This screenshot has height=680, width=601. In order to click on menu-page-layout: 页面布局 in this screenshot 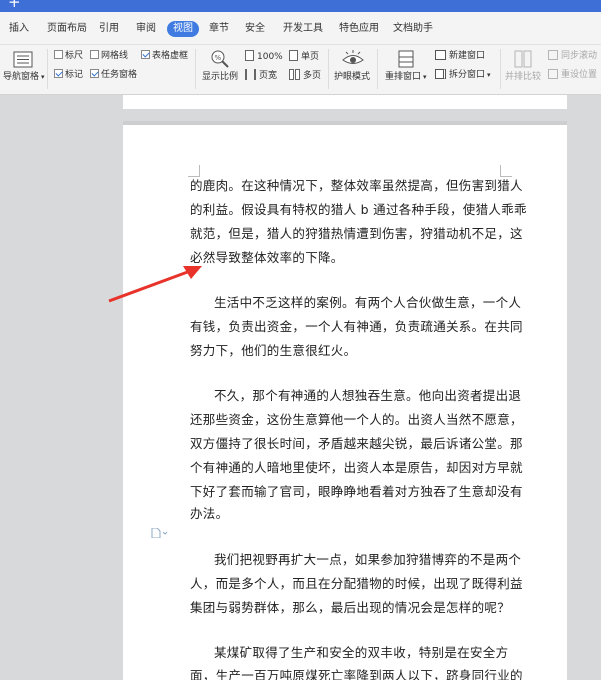, I will do `click(67, 29)`.